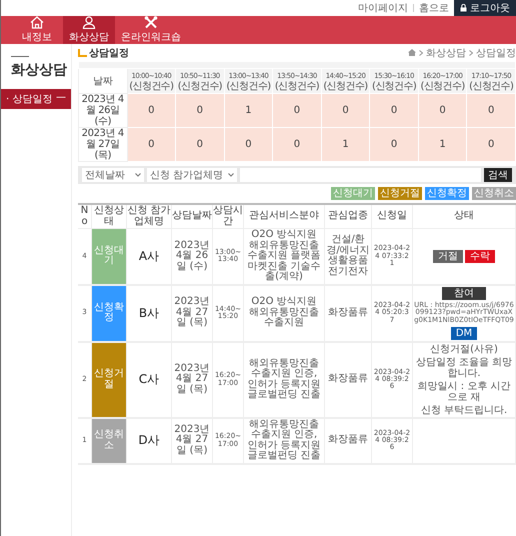  What do you see at coordinates (228, 216) in the screenshot?
I see `table-header: 상담시간` at bounding box center [228, 216].